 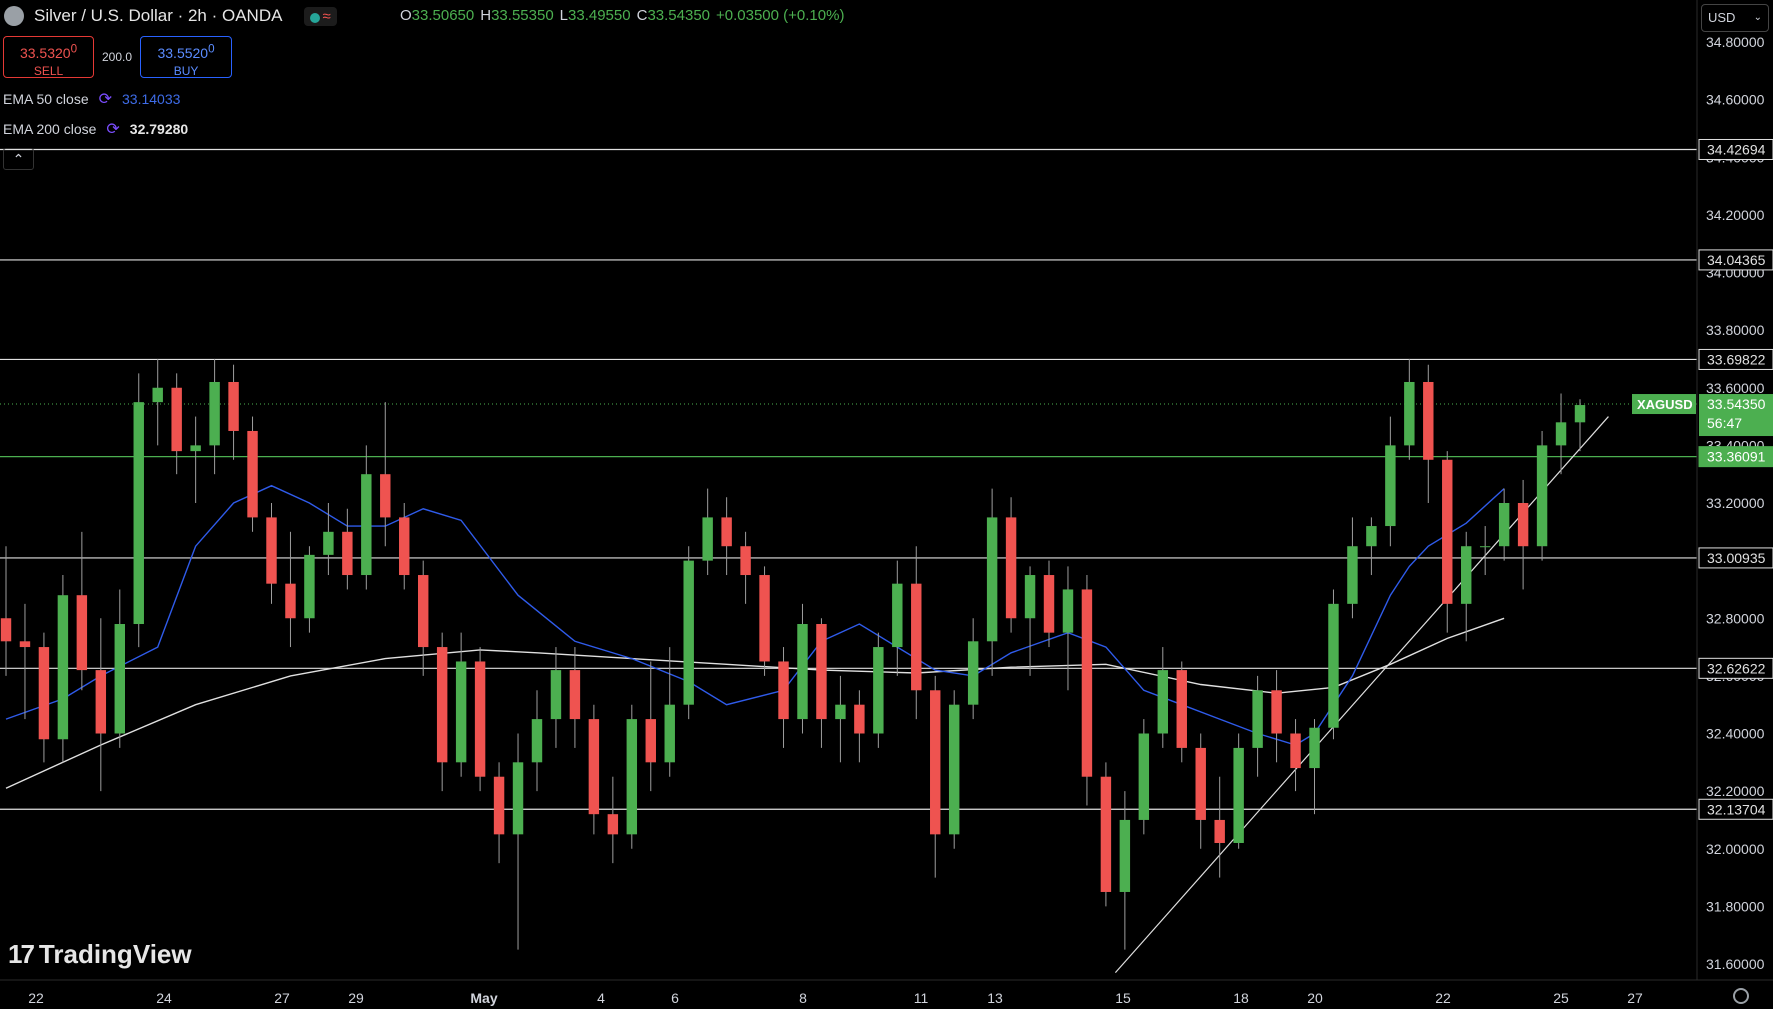 I want to click on tradingview-logo: 17 TradingView, so click(x=100, y=954).